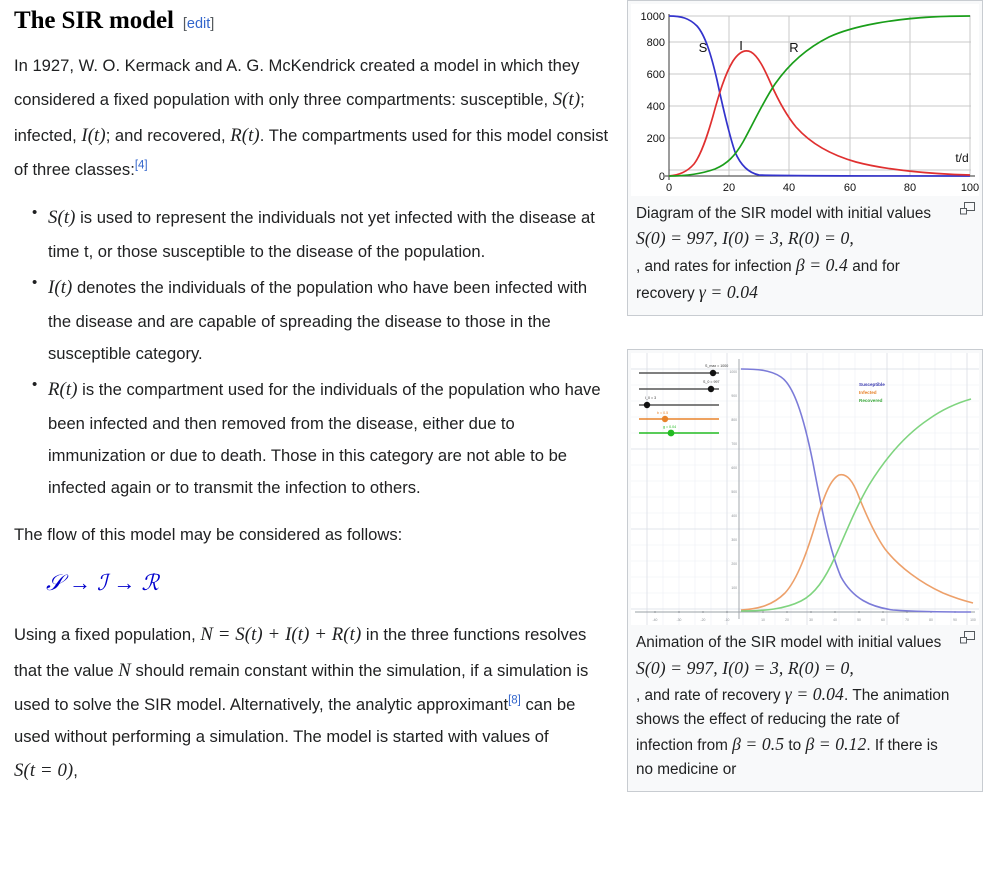 The image size is (995, 873). What do you see at coordinates (124, 670) in the screenshot?
I see `math-n: N` at bounding box center [124, 670].